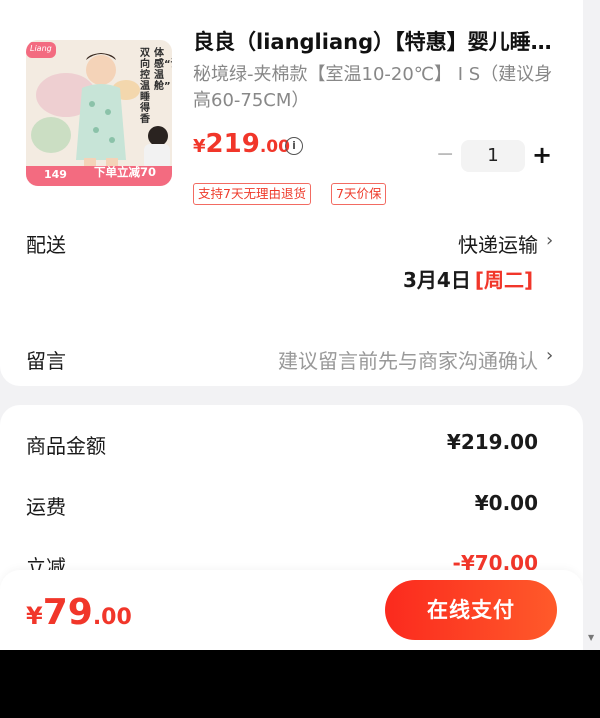  Describe the element at coordinates (408, 359) in the screenshot. I see `message-input: 建议留言前先与商家沟通确认` at that location.